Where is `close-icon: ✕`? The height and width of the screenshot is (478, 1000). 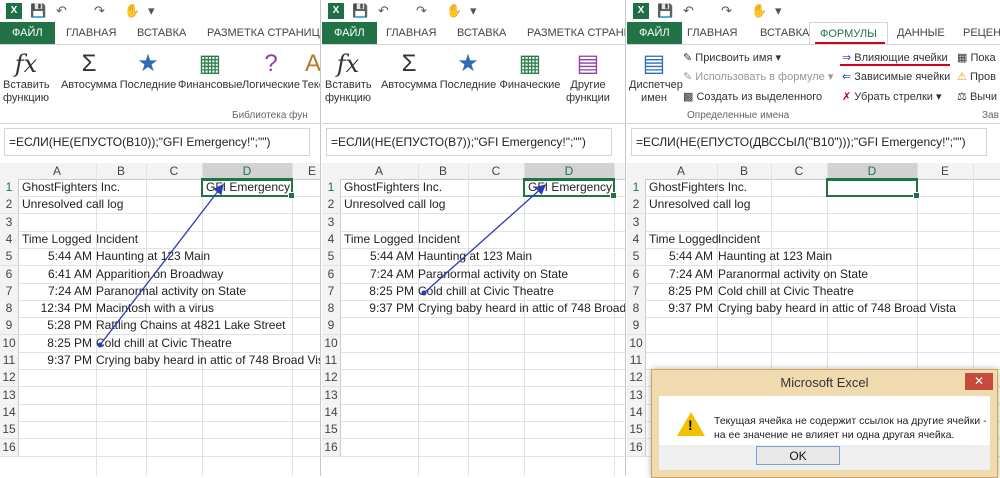 close-icon: ✕ is located at coordinates (979, 381).